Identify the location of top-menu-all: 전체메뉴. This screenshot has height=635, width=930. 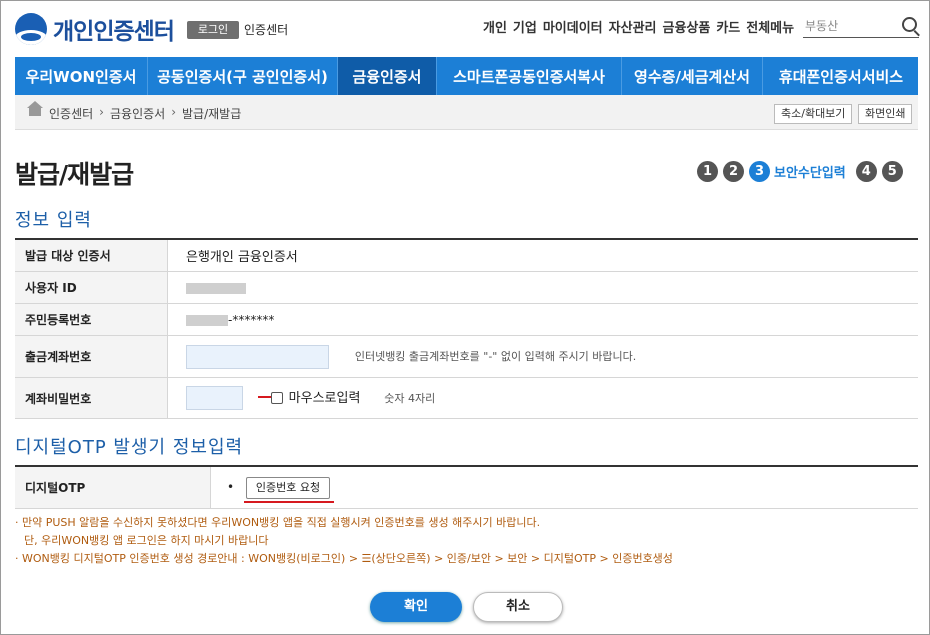
(770, 29).